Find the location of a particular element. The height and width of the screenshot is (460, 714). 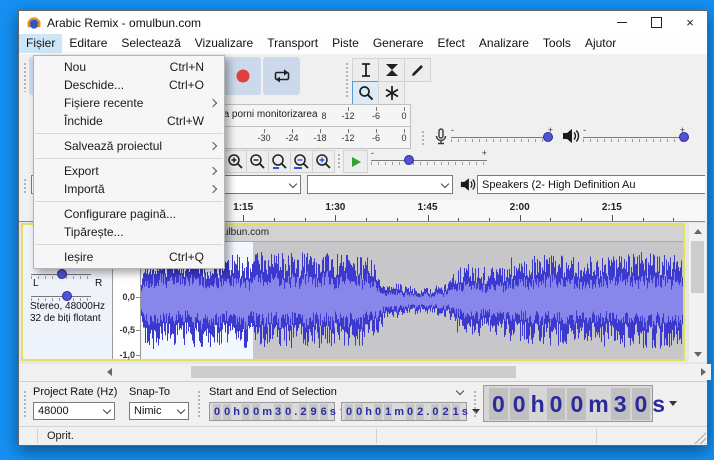

menu-item-deschide: Deschide... Ctrl+O is located at coordinates (129, 85).